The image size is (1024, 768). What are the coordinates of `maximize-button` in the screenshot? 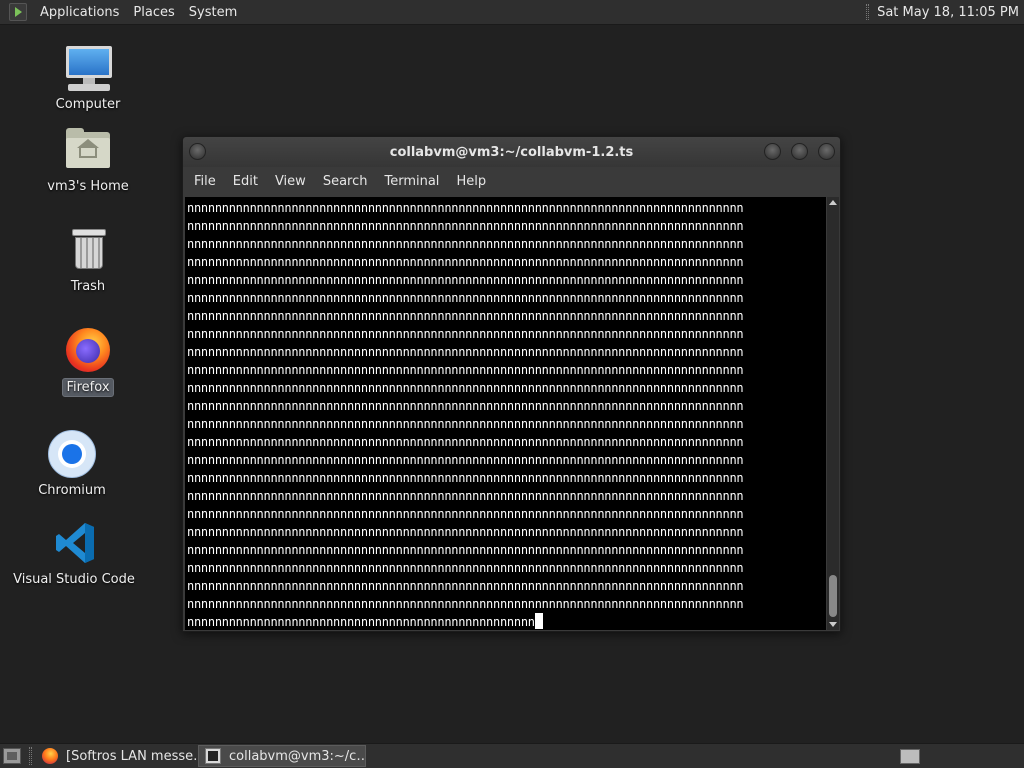 It's located at (799, 151).